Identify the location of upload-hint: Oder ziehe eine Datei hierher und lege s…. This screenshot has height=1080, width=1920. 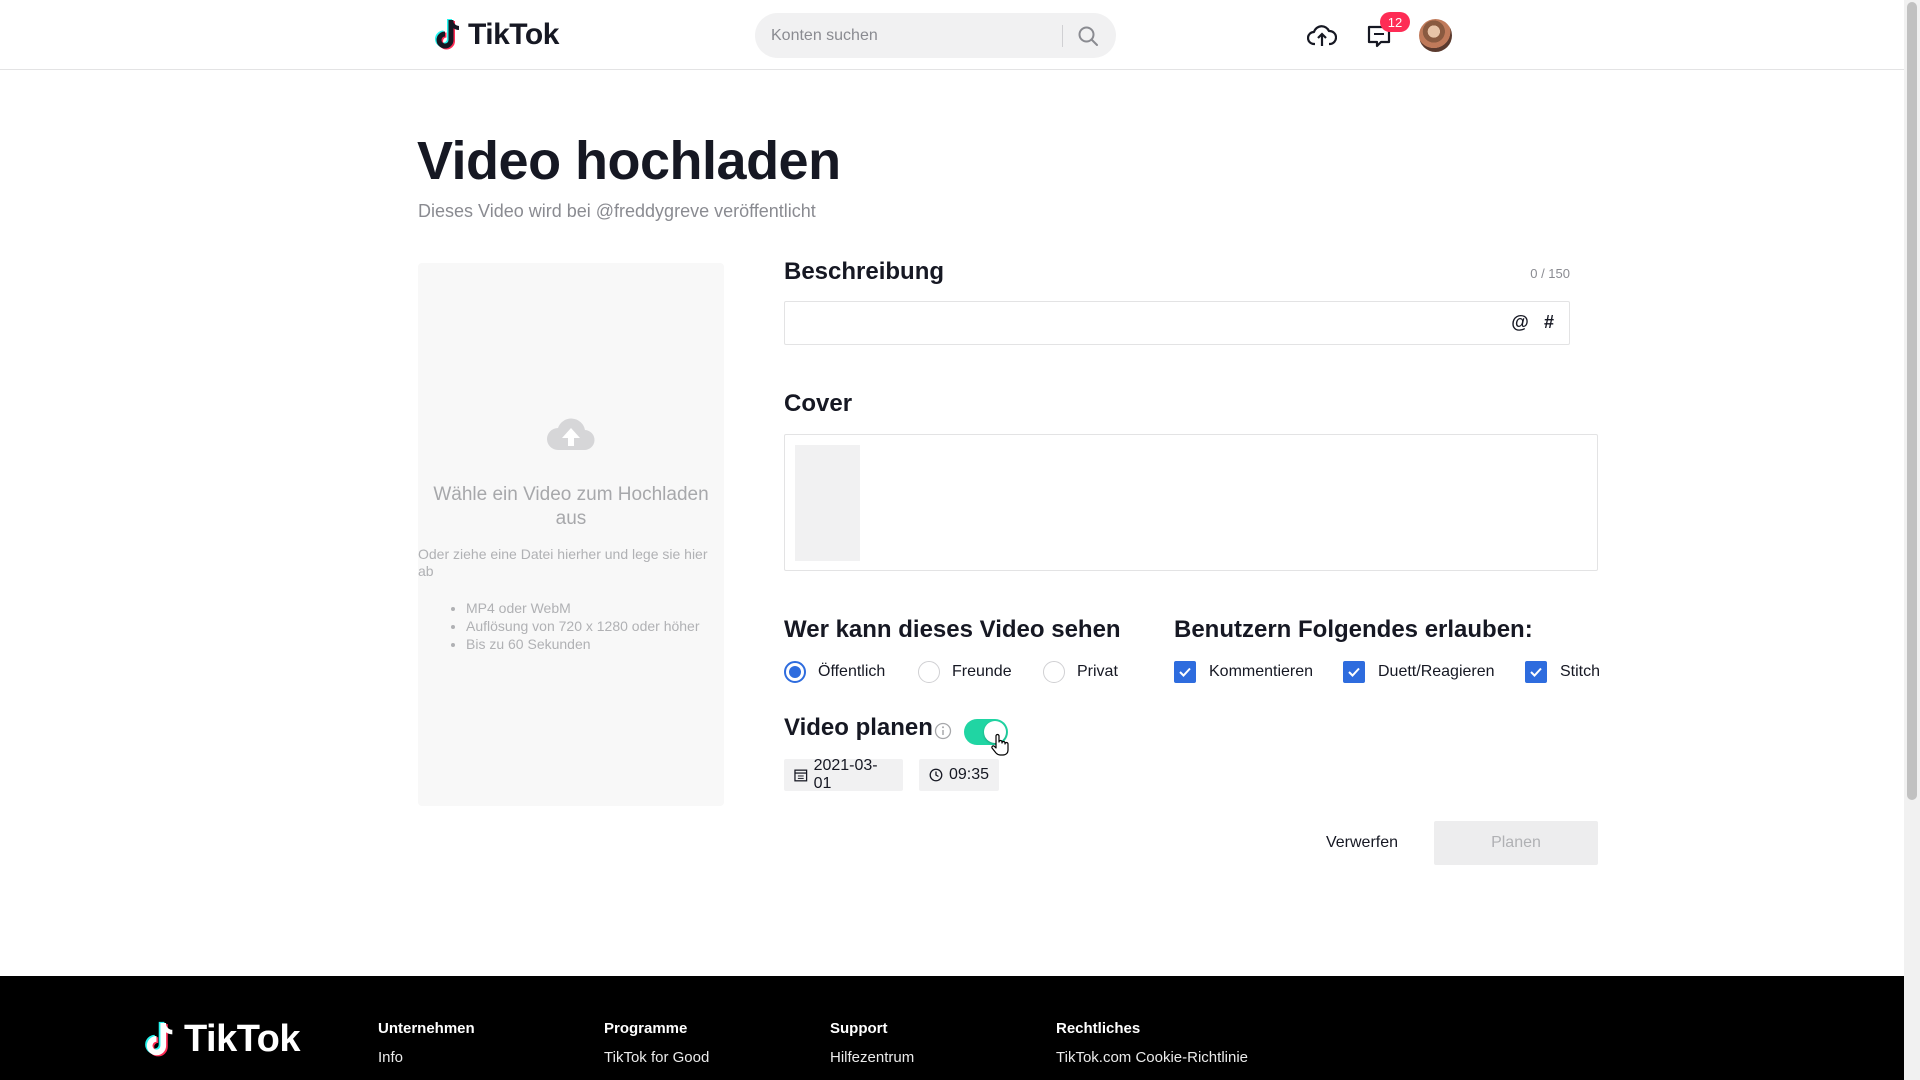
(563, 562).